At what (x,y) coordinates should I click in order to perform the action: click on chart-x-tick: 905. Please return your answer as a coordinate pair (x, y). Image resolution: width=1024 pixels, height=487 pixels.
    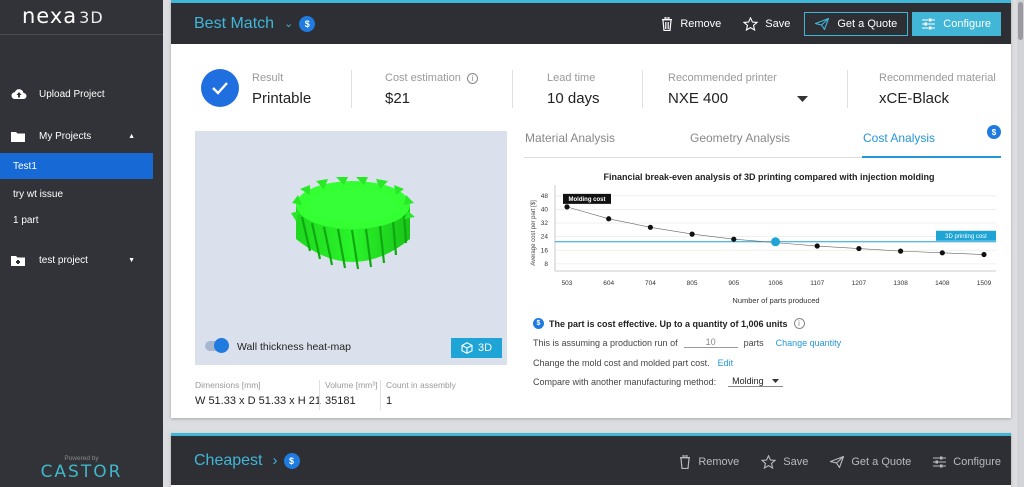
    Looking at the image, I should click on (733, 283).